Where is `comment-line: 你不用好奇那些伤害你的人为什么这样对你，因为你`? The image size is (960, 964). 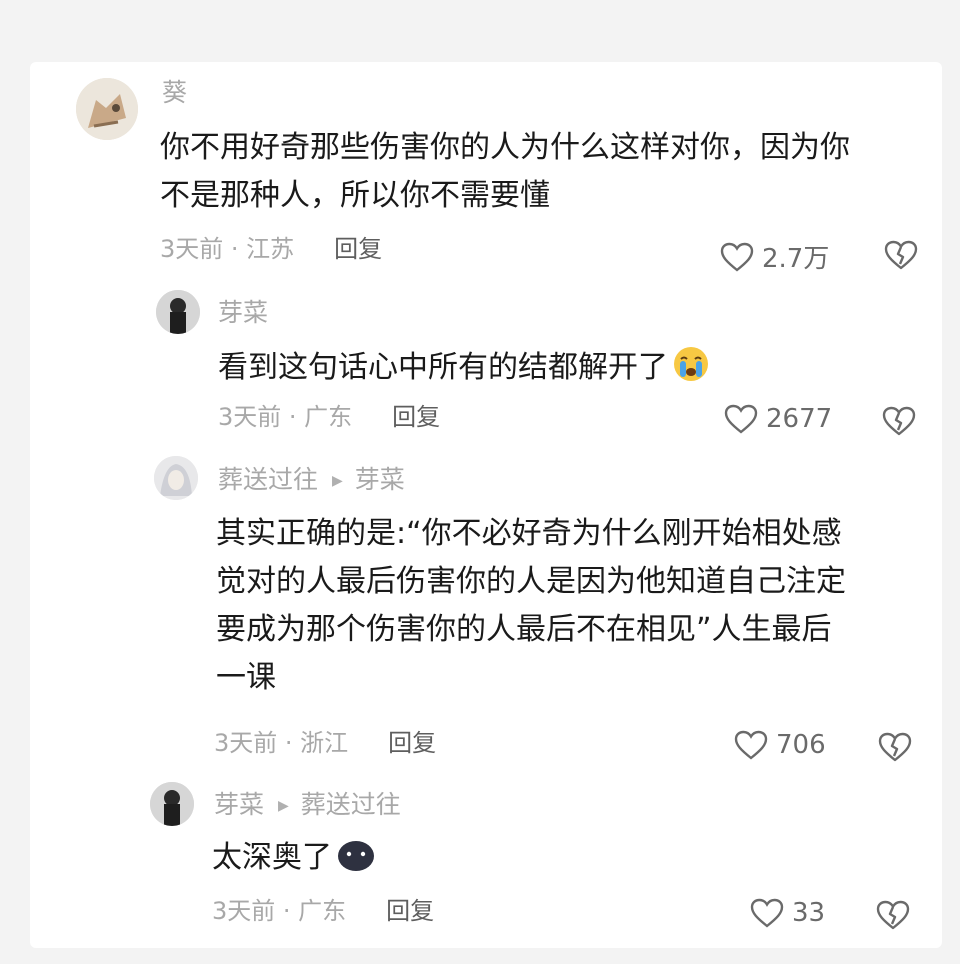 comment-line: 你不用好奇那些伤害你的人为什么这样对你，因为你 is located at coordinates (505, 147).